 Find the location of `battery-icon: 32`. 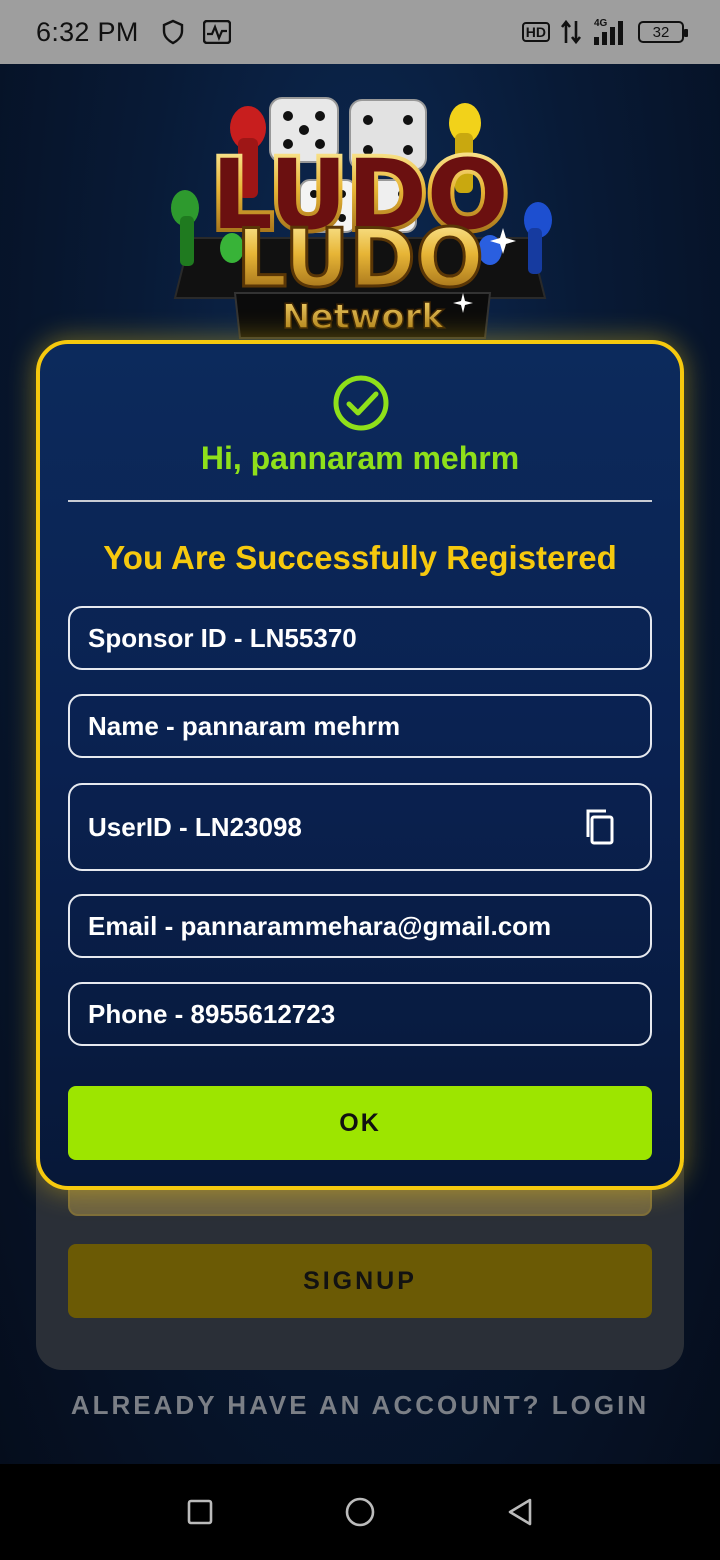

battery-icon: 32 is located at coordinates (663, 32).